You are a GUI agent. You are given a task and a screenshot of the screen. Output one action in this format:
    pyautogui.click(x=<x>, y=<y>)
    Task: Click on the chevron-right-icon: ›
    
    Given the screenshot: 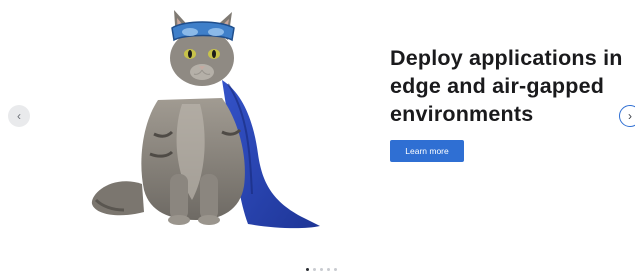 What is the action you would take?
    pyautogui.click(x=630, y=116)
    